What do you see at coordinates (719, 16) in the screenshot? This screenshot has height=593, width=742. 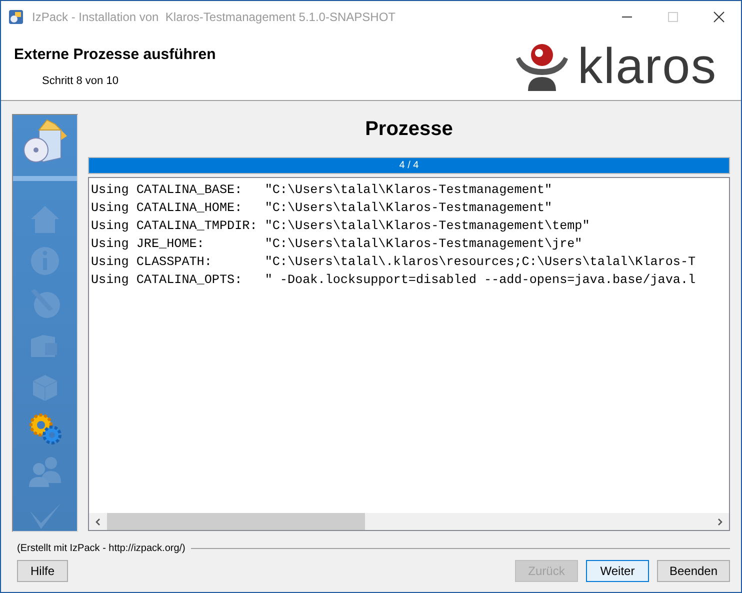 I see `close-icon` at bounding box center [719, 16].